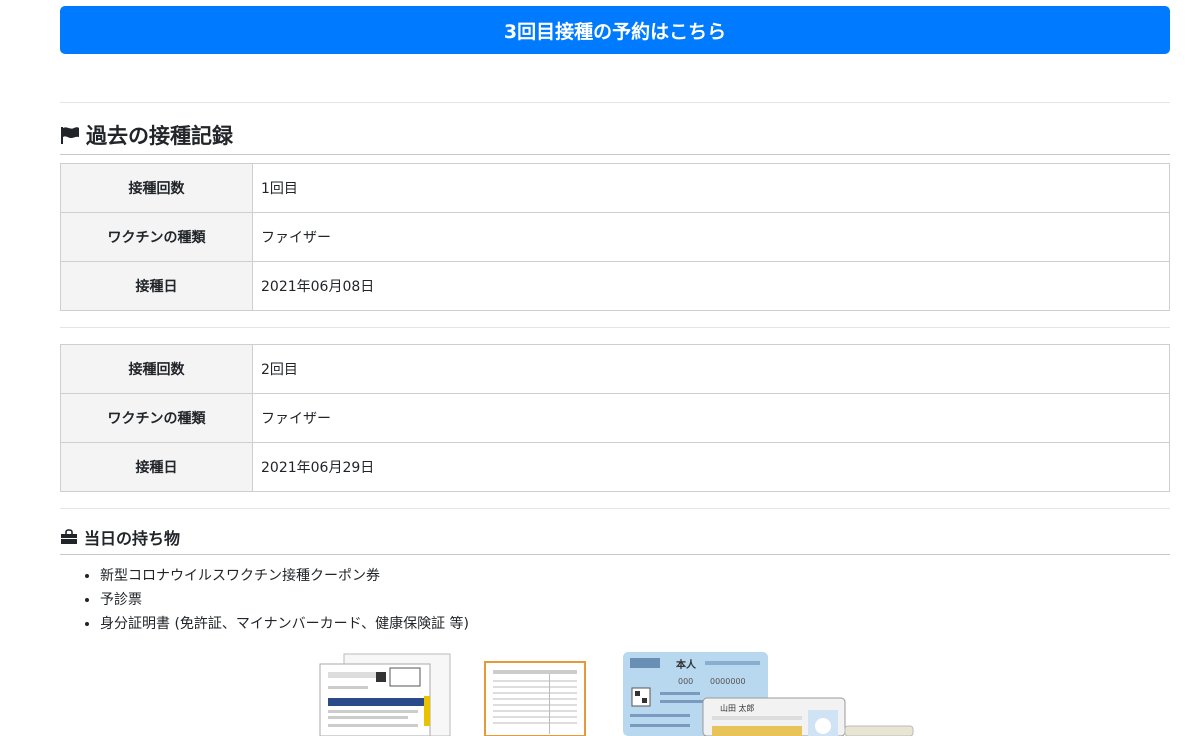 The image size is (1203, 736). I want to click on table-row: 接種日 2021年06月29日, so click(615, 467).